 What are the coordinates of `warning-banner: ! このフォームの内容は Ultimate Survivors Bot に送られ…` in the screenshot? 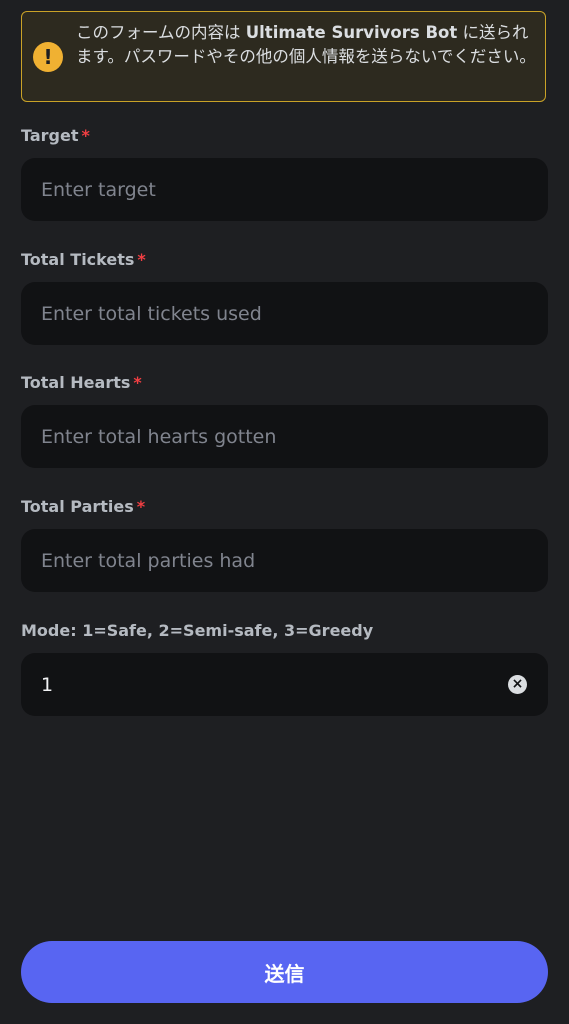 It's located at (283, 56).